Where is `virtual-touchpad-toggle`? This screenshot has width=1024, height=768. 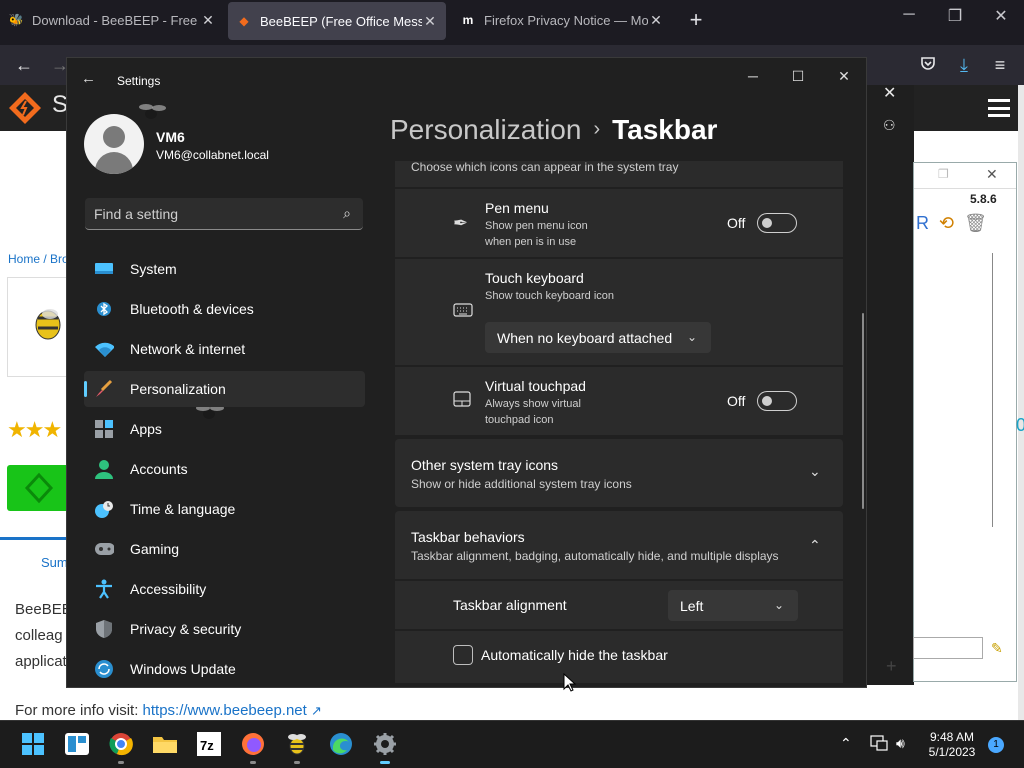
virtual-touchpad-toggle is located at coordinates (777, 401).